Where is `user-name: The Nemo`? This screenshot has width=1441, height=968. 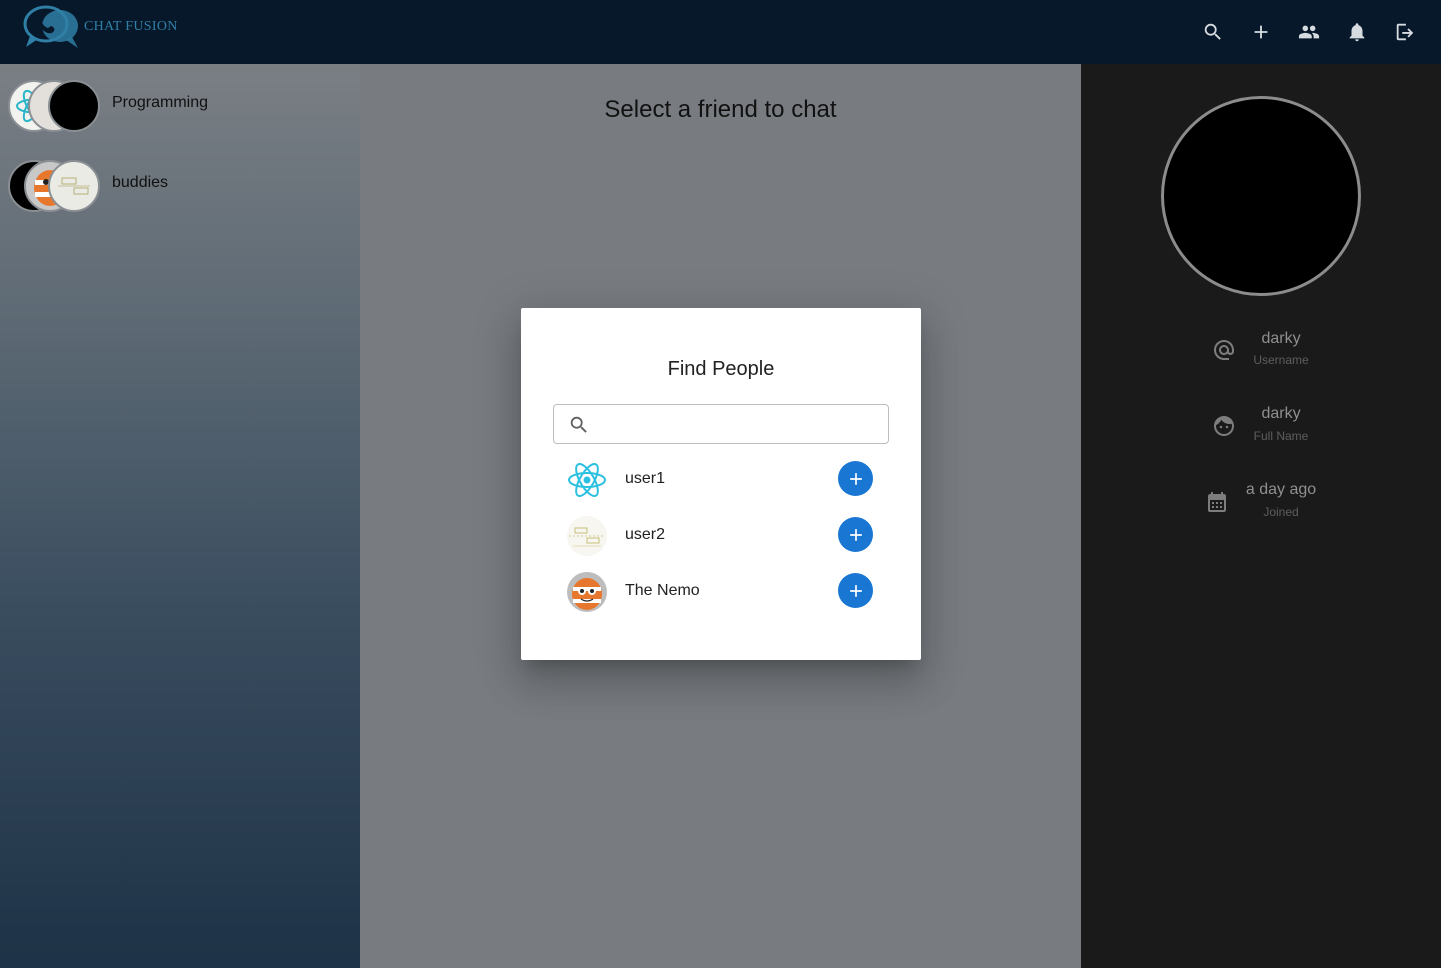
user-name: The Nemo is located at coordinates (662, 590).